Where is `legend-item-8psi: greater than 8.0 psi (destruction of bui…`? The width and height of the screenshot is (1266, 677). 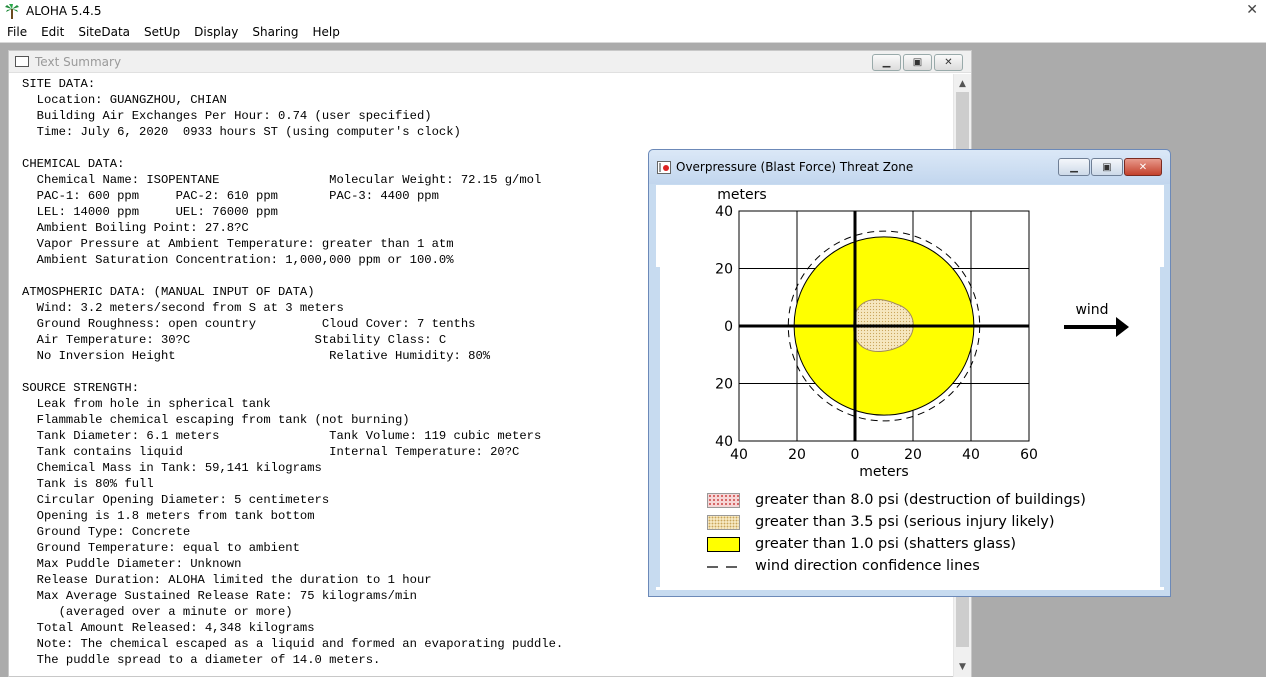
legend-item-8psi: greater than 8.0 psi (destruction of bui… is located at coordinates (896, 500).